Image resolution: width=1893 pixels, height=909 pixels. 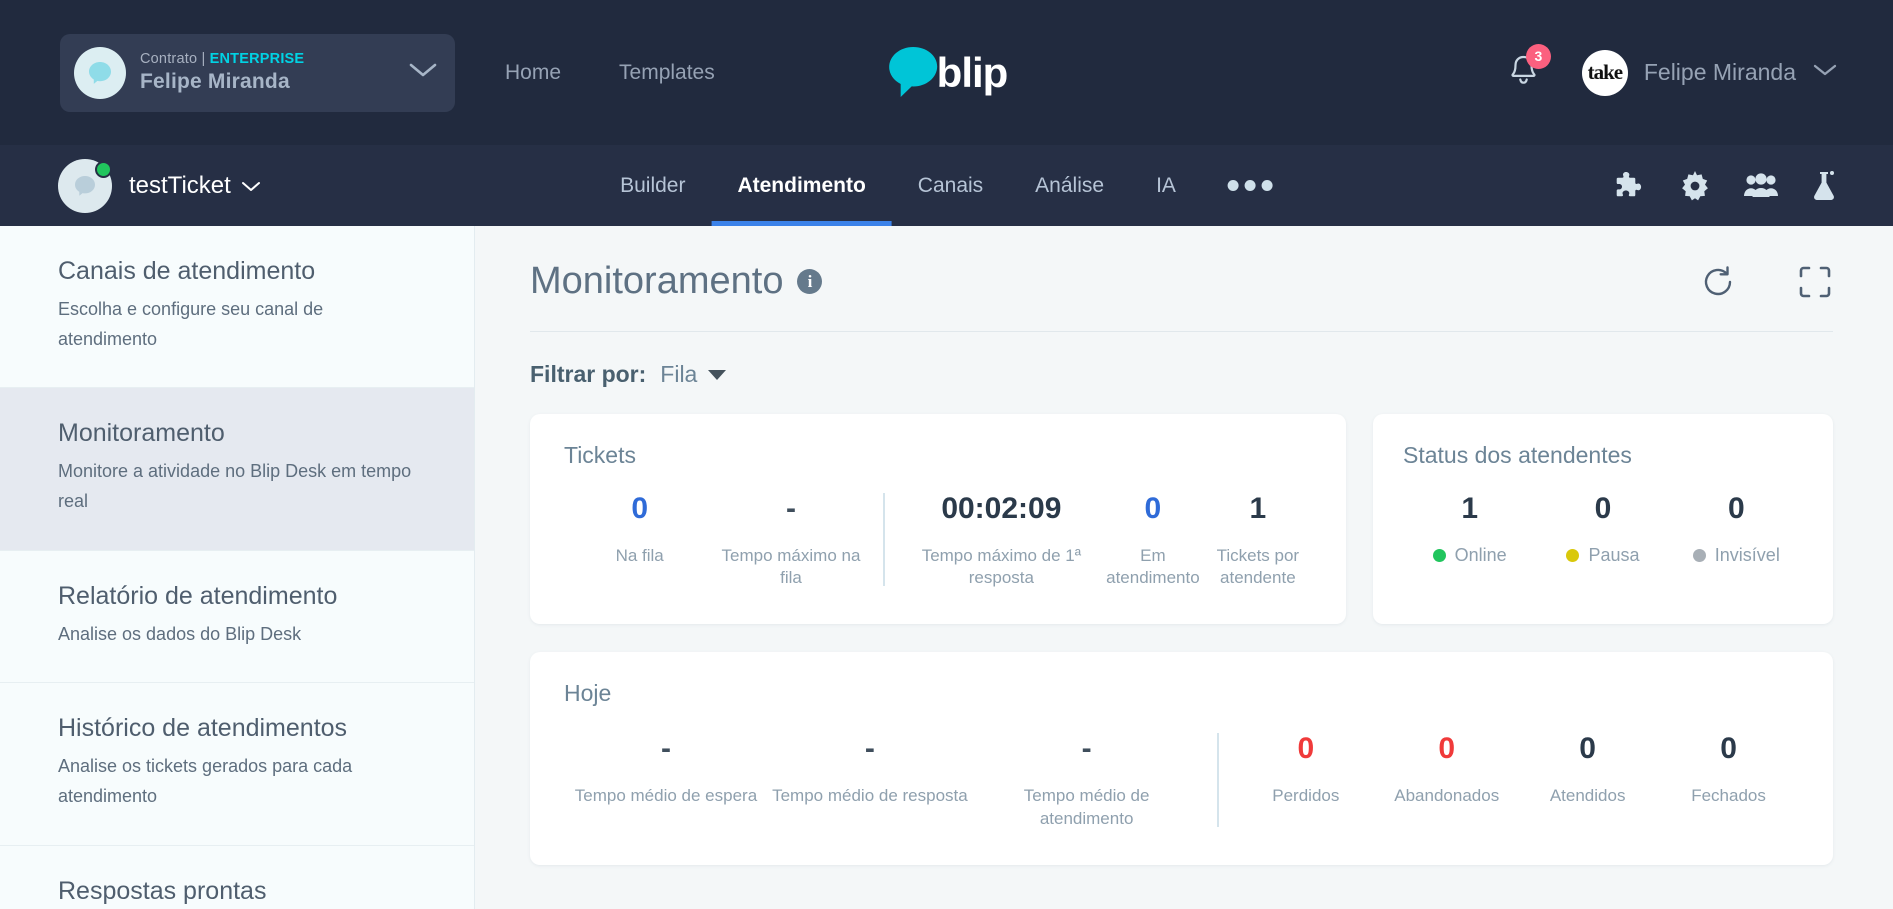 What do you see at coordinates (666, 768) in the screenshot?
I see `metric-tempo-medio-de-espera: - Tempo médio de espera` at bounding box center [666, 768].